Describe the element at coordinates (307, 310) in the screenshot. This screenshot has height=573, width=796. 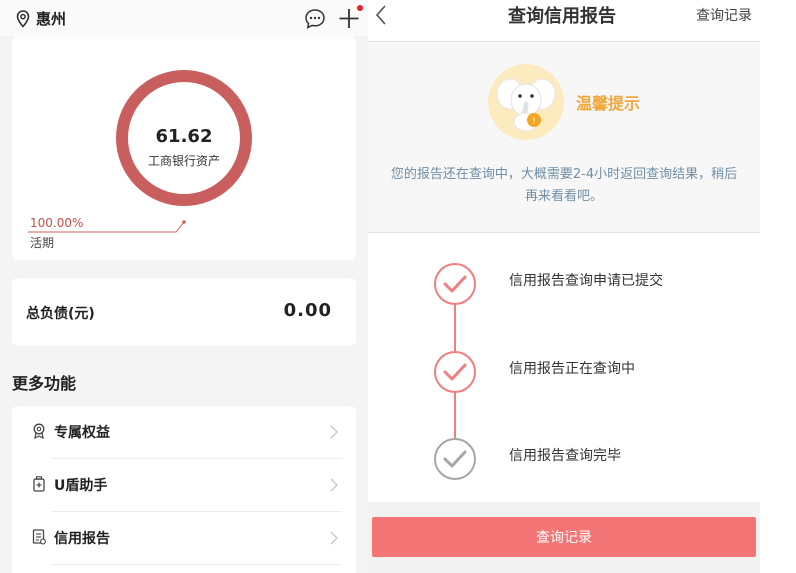
I see `debt-value: 0.00` at that location.